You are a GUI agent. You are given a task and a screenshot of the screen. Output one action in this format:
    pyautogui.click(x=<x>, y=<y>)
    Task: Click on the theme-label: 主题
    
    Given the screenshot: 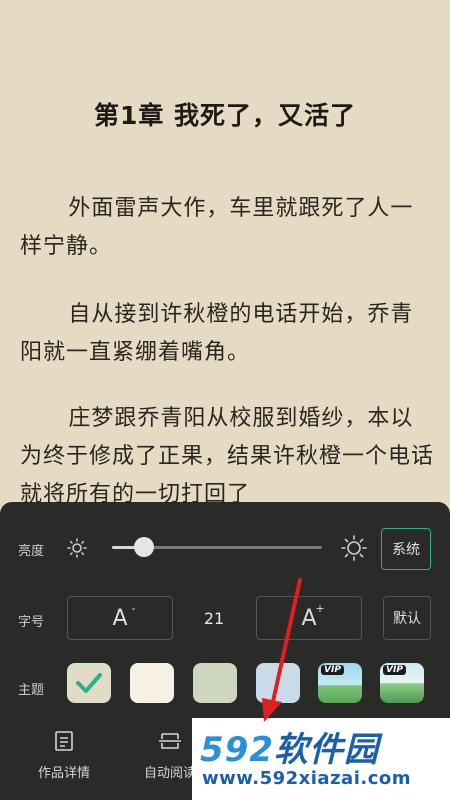 What is the action you would take?
    pyautogui.click(x=31, y=690)
    